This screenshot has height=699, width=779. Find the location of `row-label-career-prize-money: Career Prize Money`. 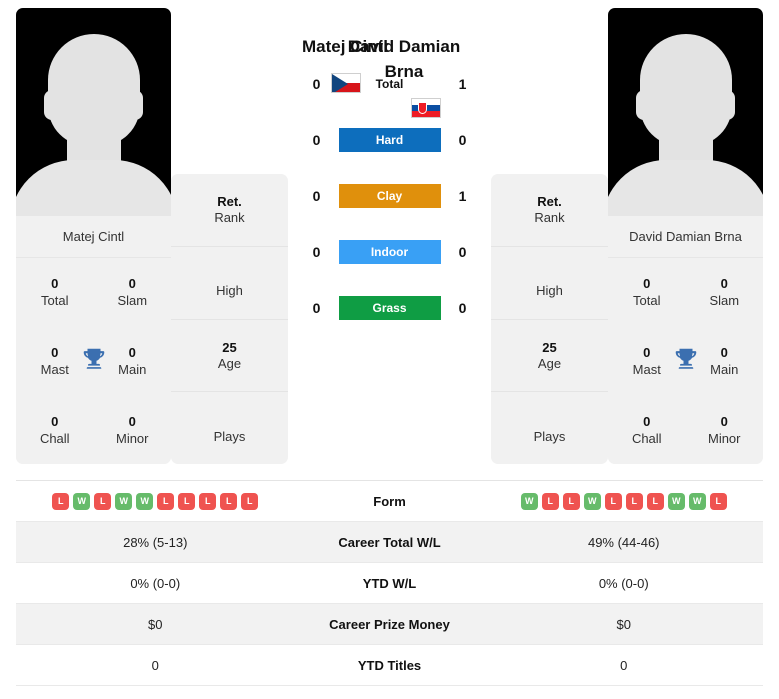

row-label-career-prize-money: Career Prize Money is located at coordinates (389, 624).